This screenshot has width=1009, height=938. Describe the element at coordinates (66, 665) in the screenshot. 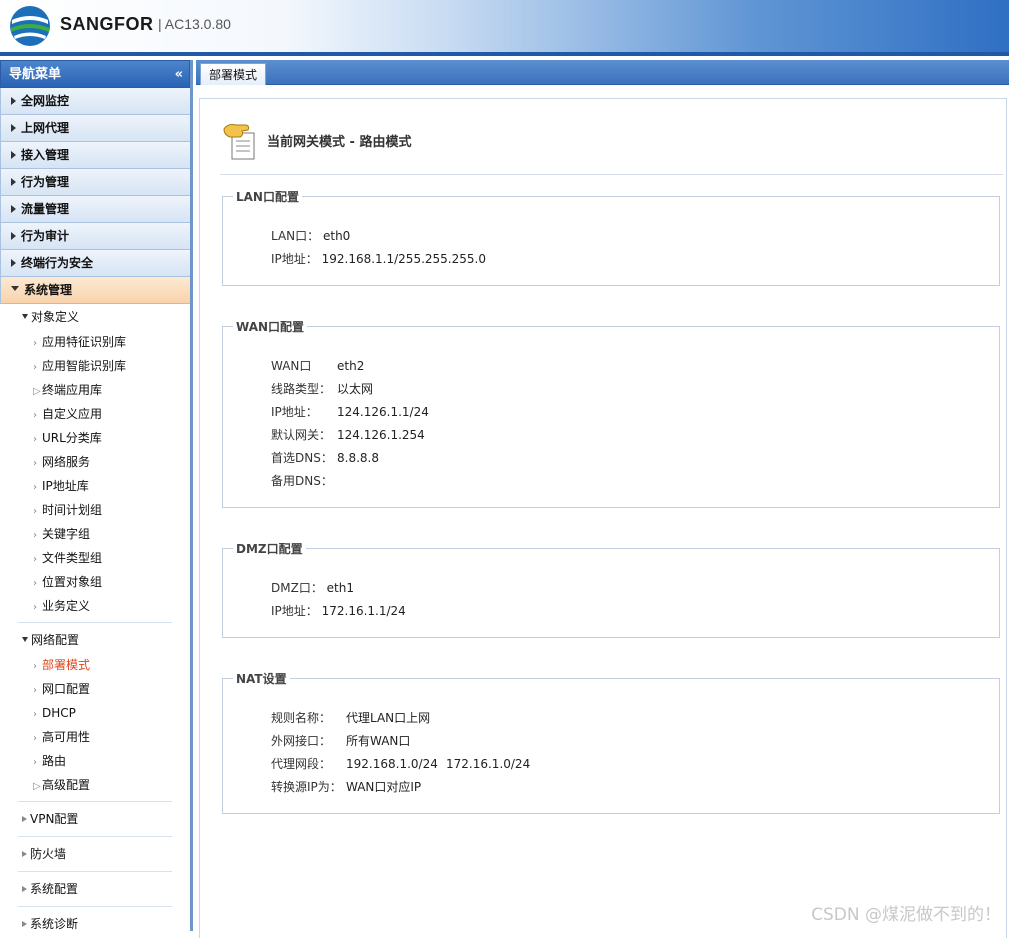

I see `sub-item-label: 部署模式` at that location.